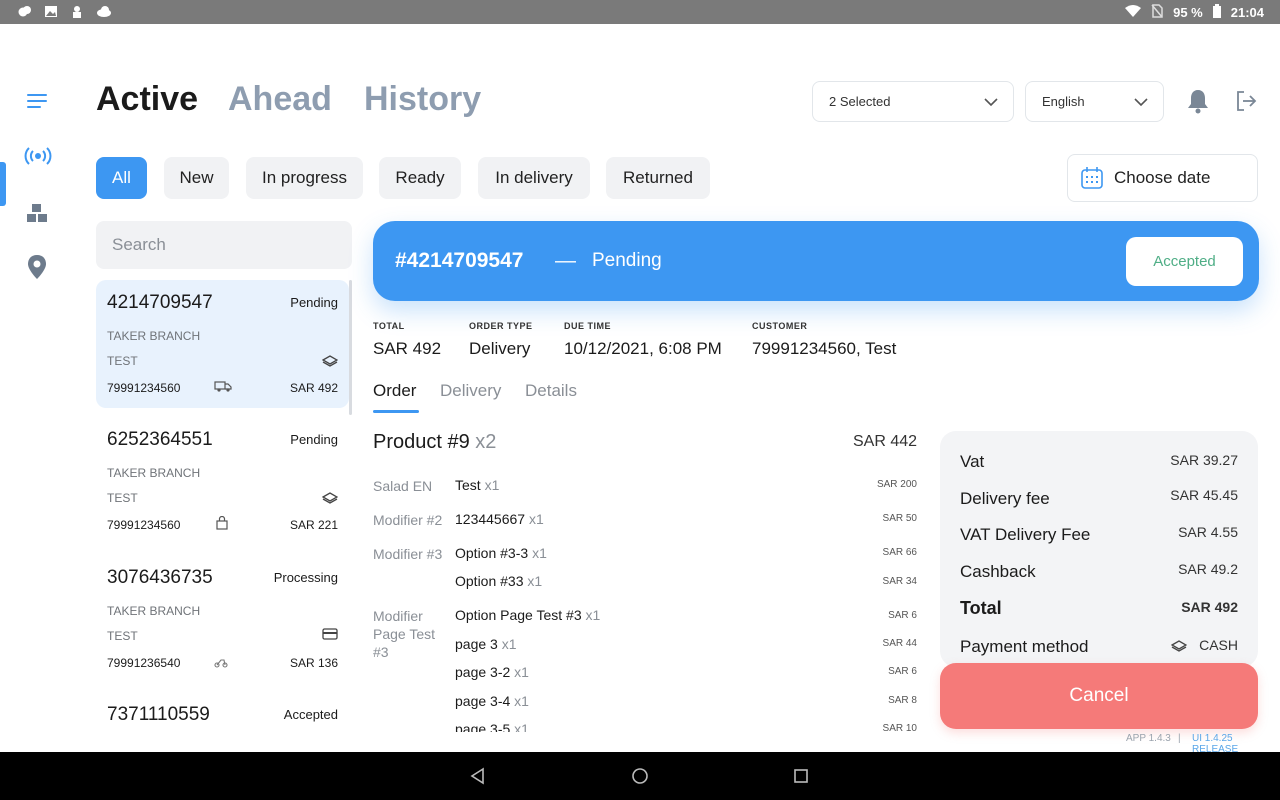 This screenshot has width=1280, height=800. What do you see at coordinates (420, 178) in the screenshot?
I see `filter-ready: Ready` at bounding box center [420, 178].